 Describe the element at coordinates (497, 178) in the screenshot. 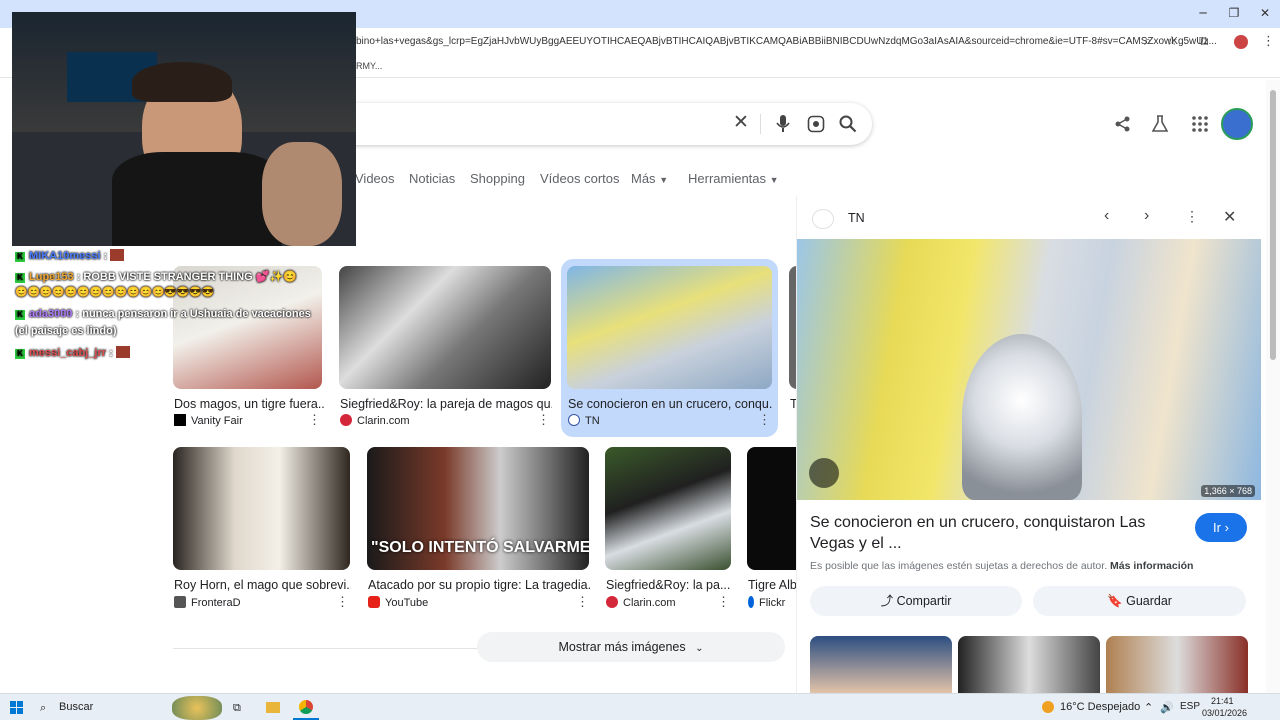

I see `tab-shopping: Shopping` at that location.